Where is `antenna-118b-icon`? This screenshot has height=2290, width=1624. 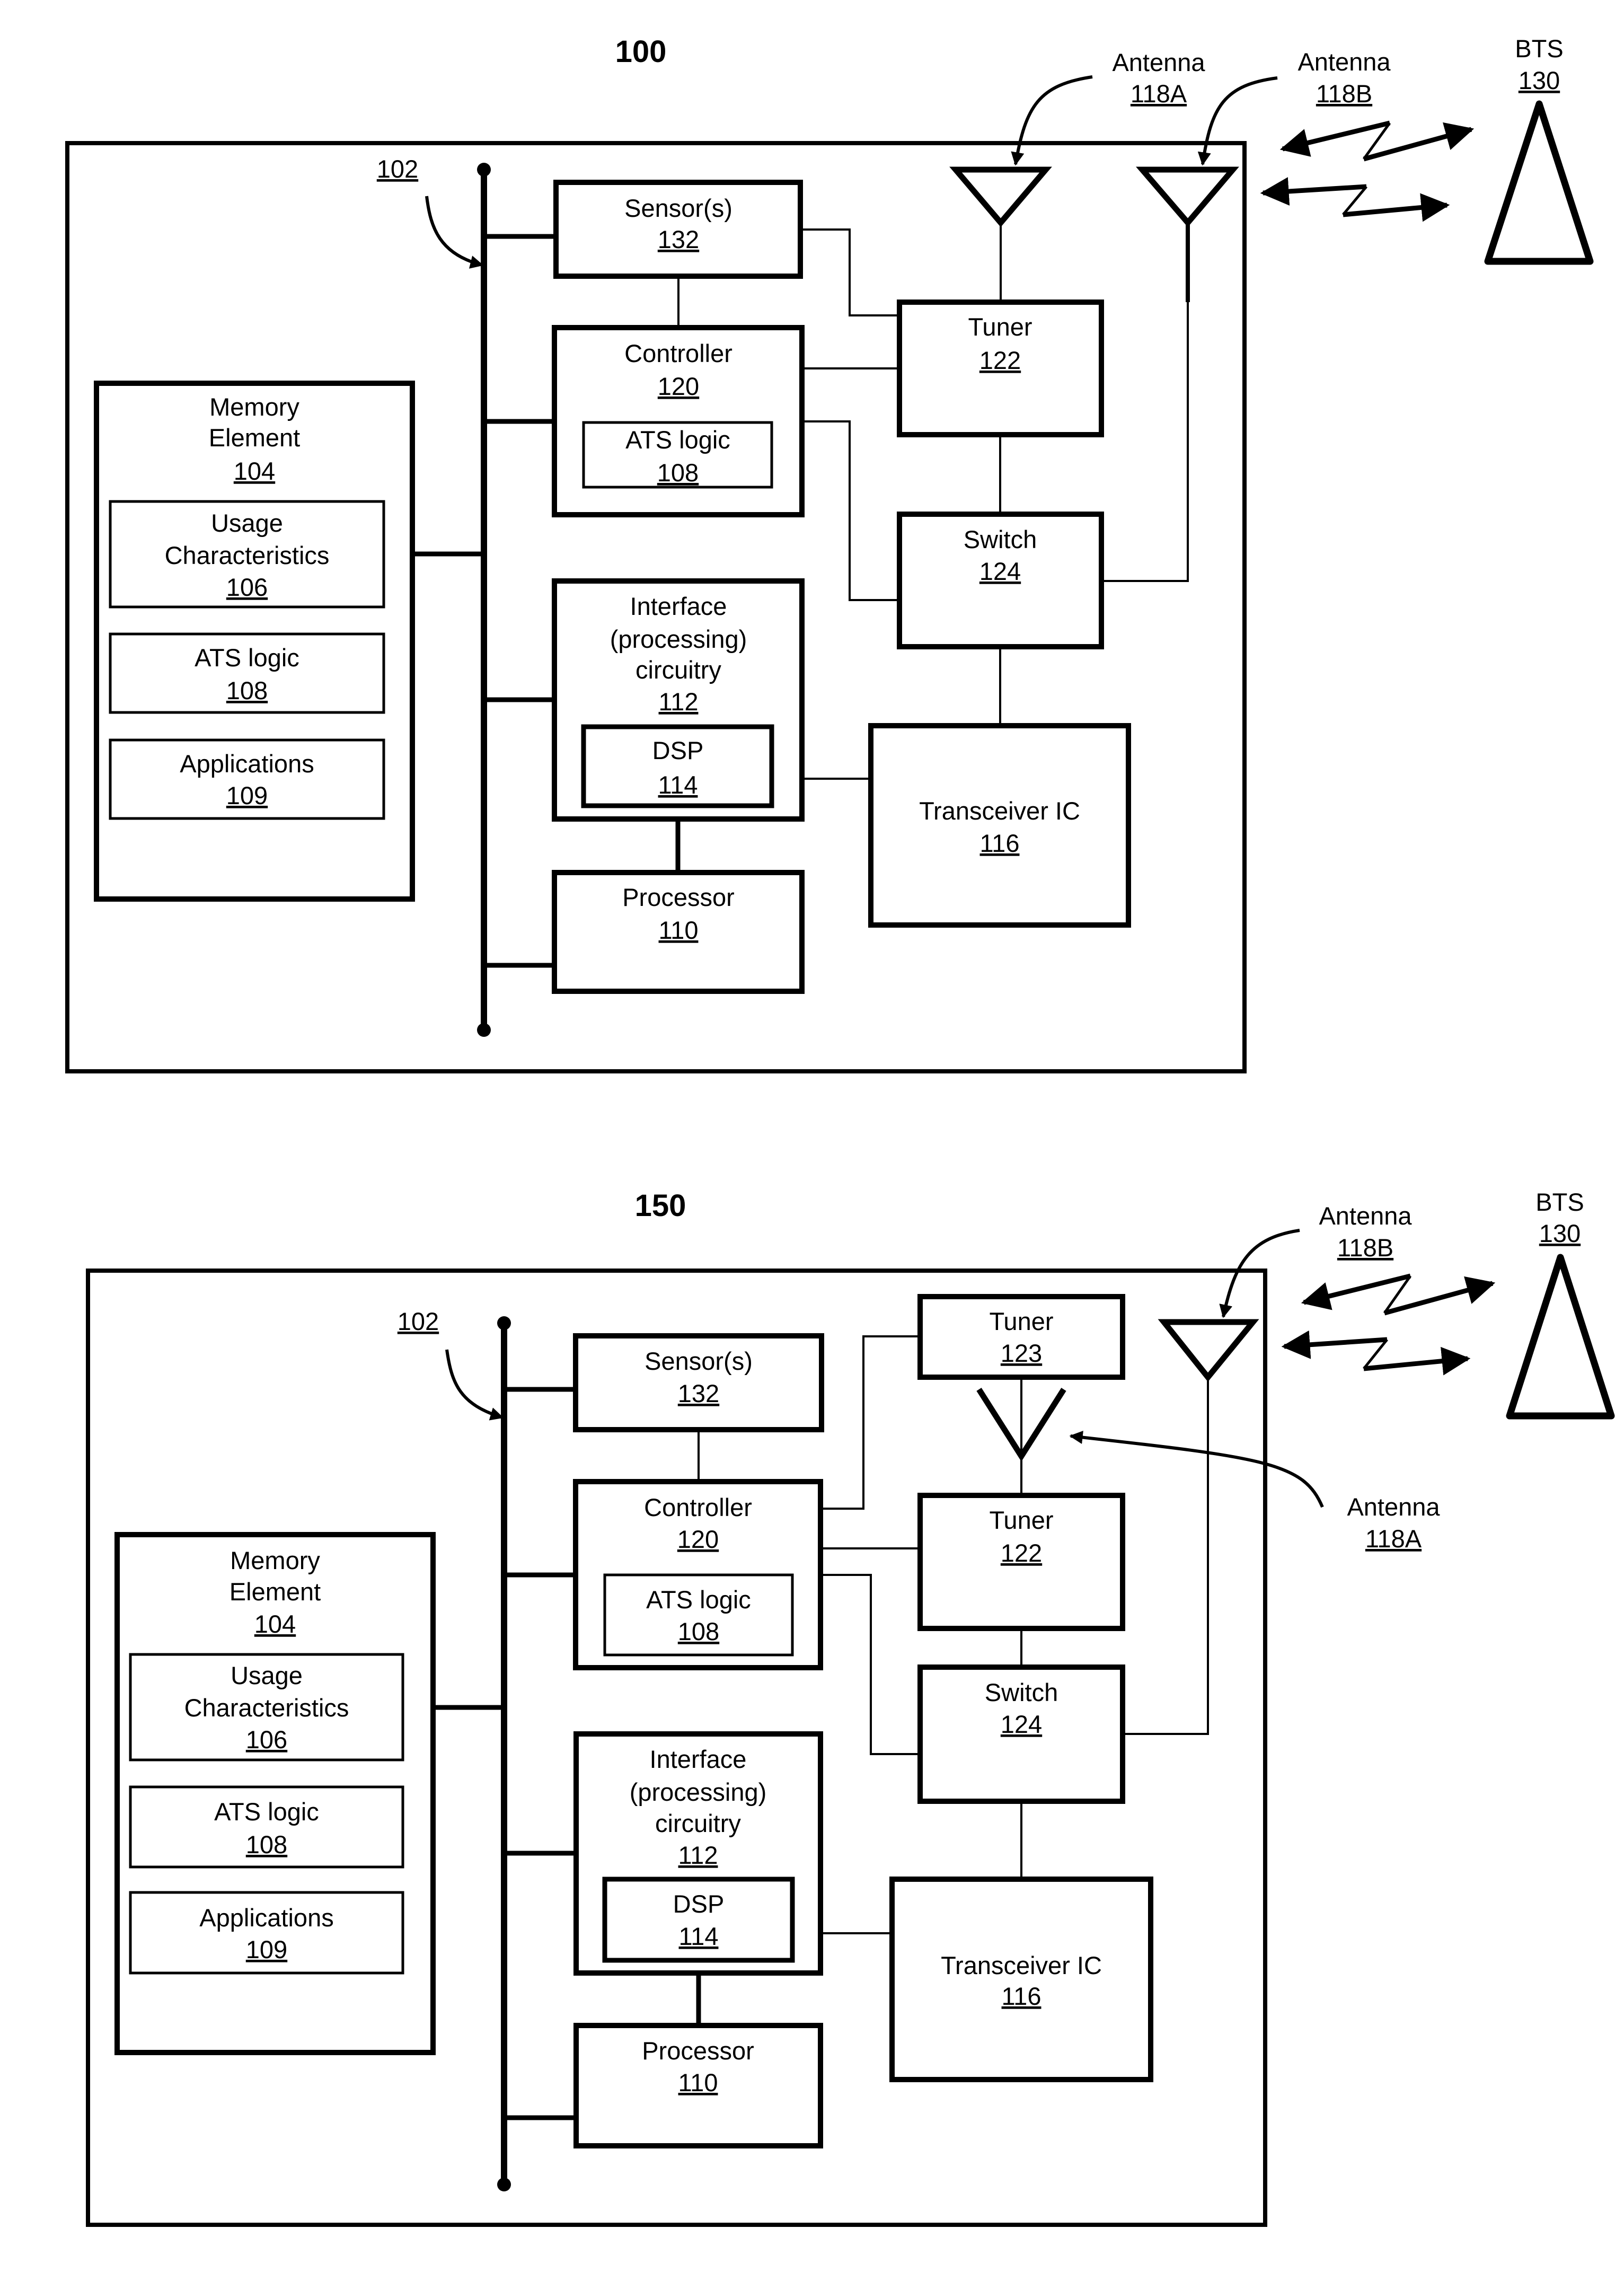 antenna-118b-icon is located at coordinates (1187, 234).